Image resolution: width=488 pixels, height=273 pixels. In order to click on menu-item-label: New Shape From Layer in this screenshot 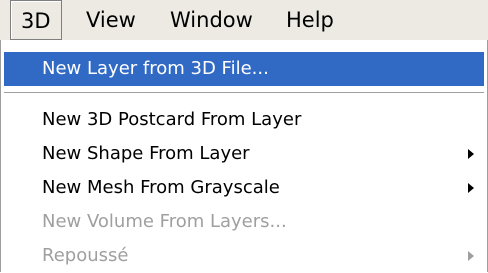, I will do `click(146, 153)`.